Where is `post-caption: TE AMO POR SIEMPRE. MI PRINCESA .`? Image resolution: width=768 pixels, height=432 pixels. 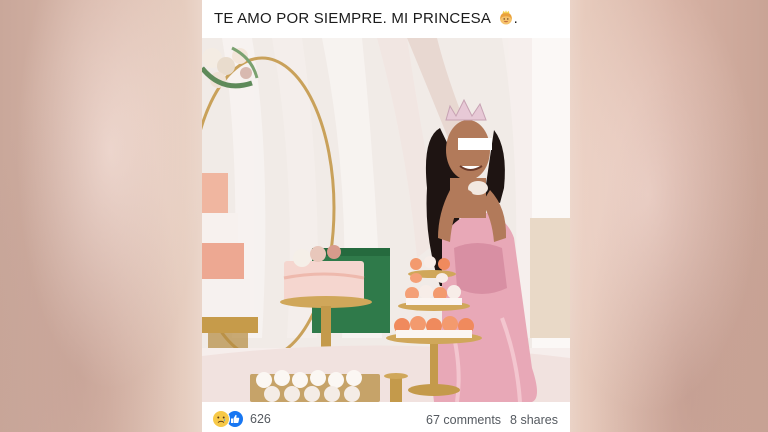
post-caption: TE AMO POR SIEMPRE. MI PRINCESA . is located at coordinates (388, 20).